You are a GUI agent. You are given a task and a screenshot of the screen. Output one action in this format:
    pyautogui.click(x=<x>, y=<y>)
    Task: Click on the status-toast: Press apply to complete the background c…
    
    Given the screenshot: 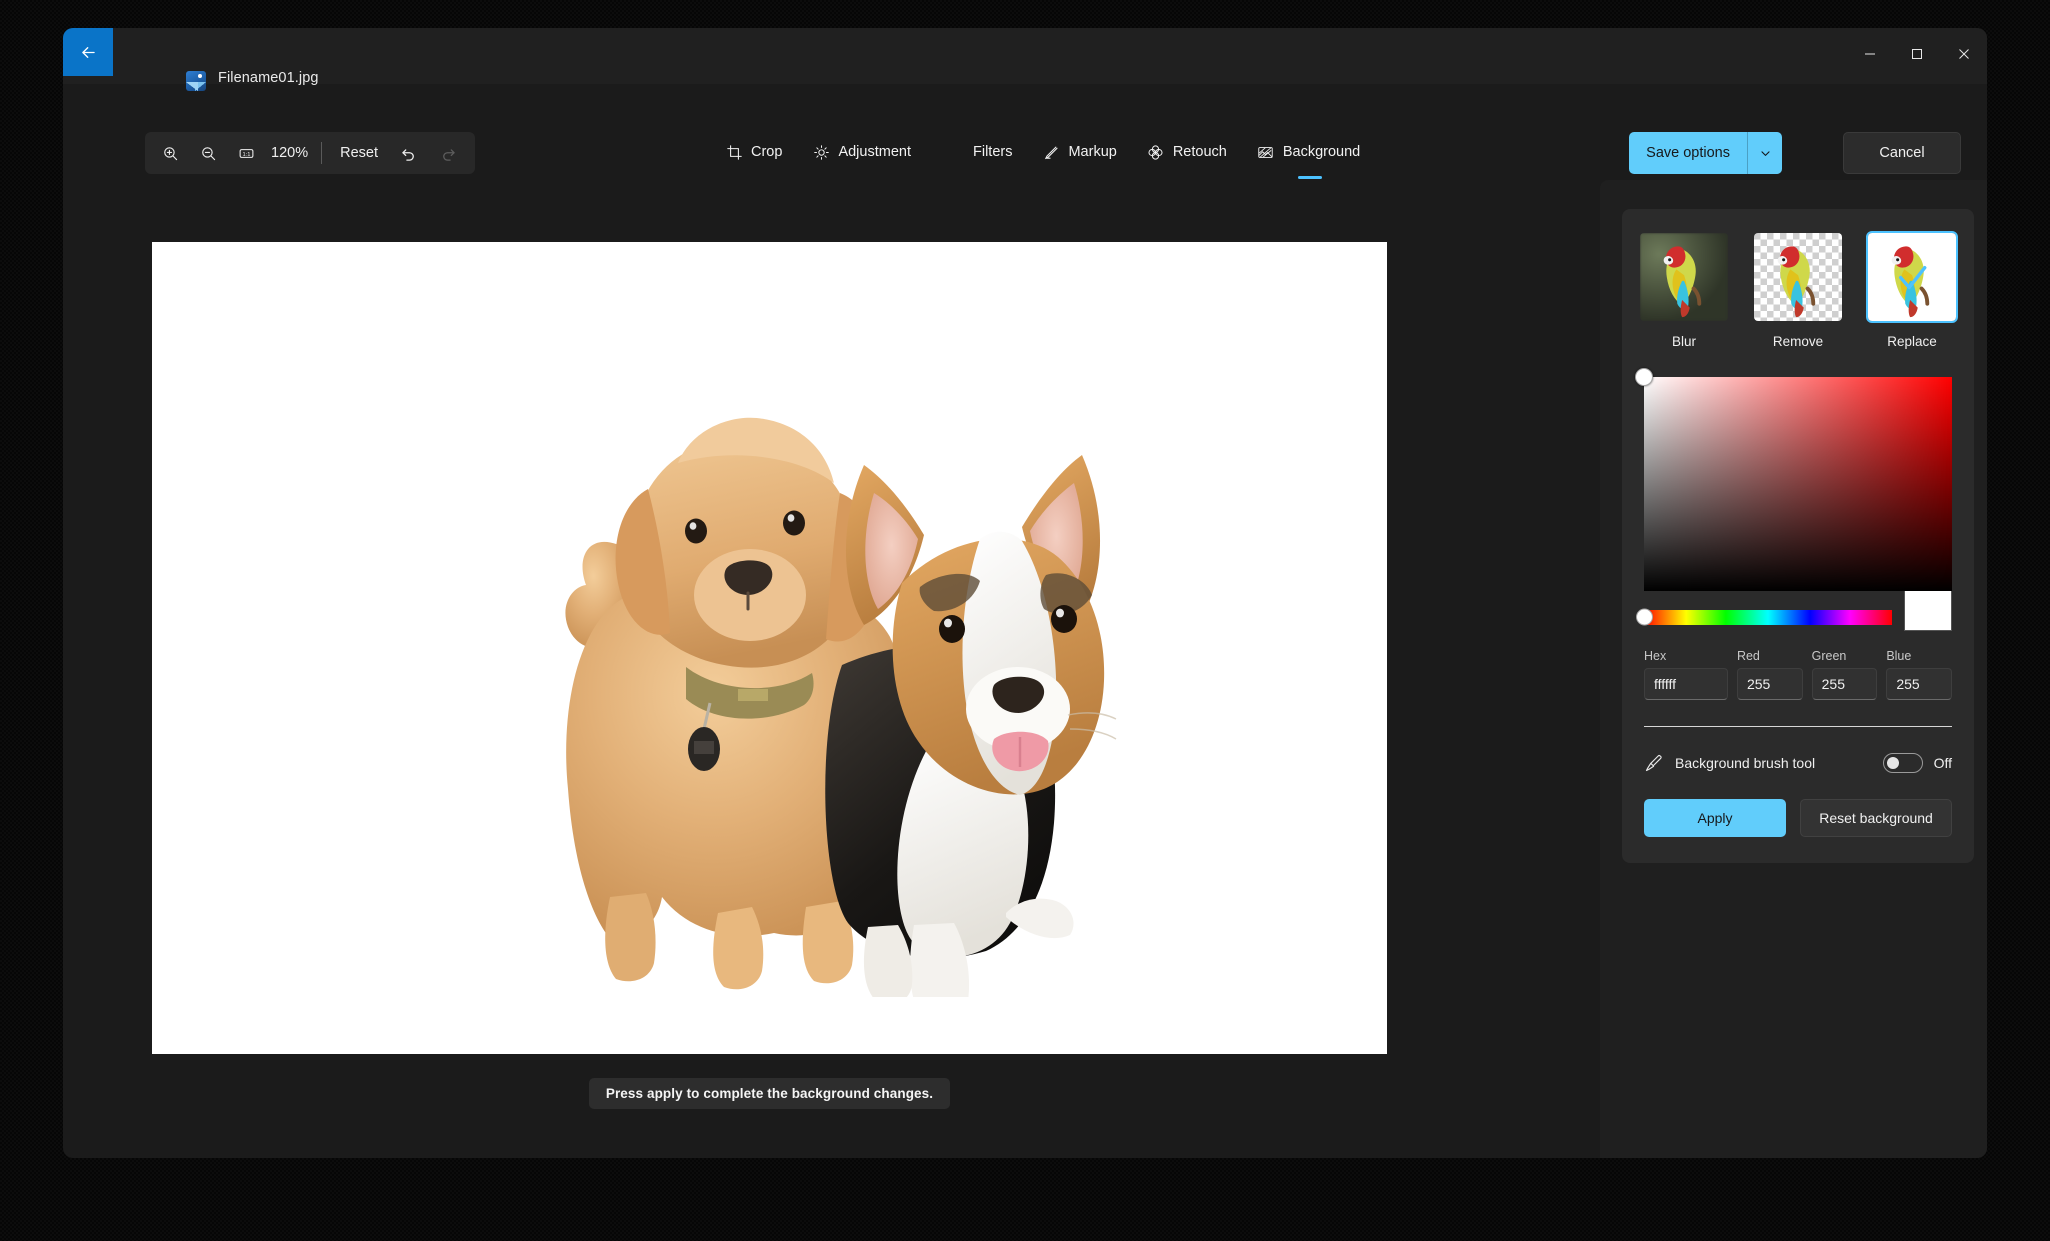 What is the action you would take?
    pyautogui.click(x=769, y=1093)
    